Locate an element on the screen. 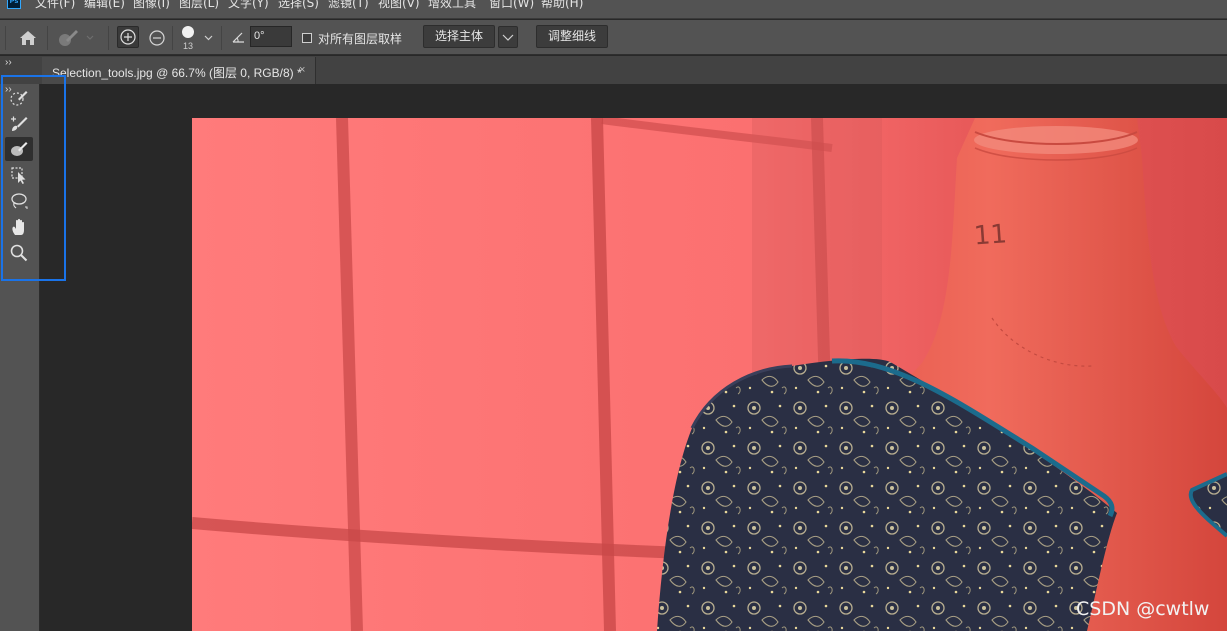 The image size is (1227, 631). brush-size-chevron-down-icon is located at coordinates (208, 38).